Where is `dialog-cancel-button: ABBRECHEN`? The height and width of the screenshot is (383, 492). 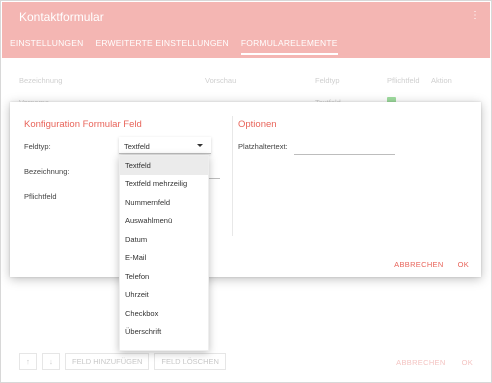 dialog-cancel-button: ABBRECHEN is located at coordinates (418, 264).